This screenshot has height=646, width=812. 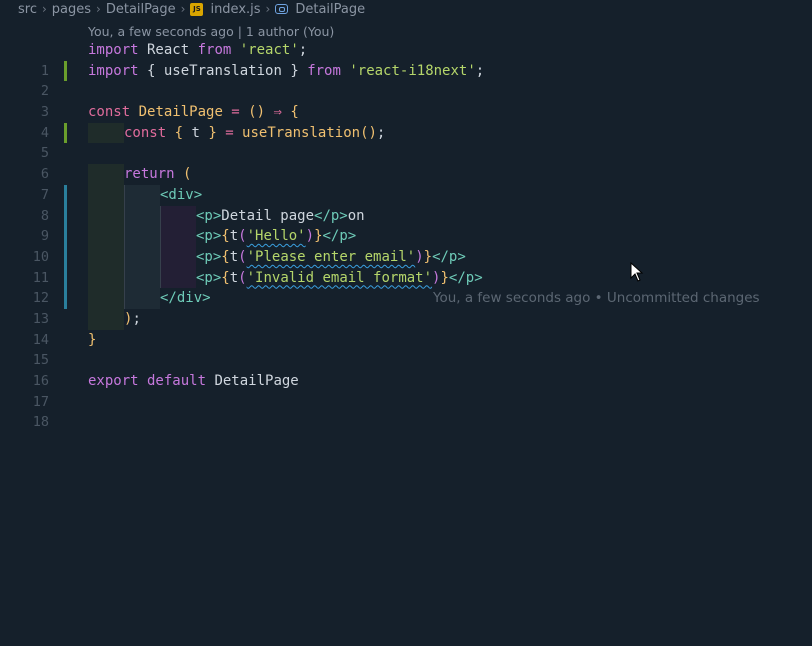 What do you see at coordinates (406, 349) in the screenshot?
I see `code-line: 15 }` at bounding box center [406, 349].